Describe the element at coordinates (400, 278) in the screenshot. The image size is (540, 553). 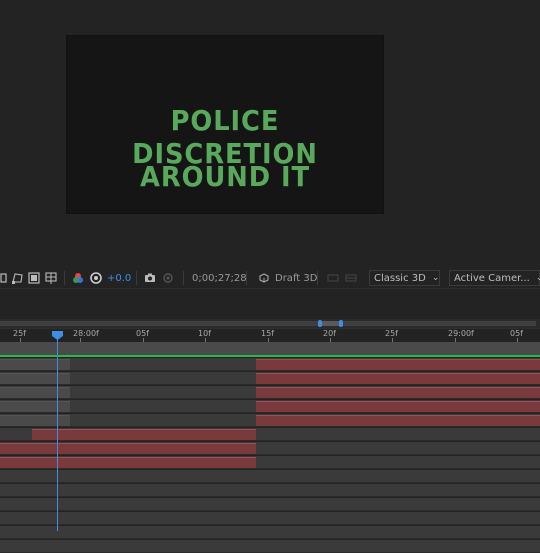
I see `renderer-label: Classic 3D` at that location.